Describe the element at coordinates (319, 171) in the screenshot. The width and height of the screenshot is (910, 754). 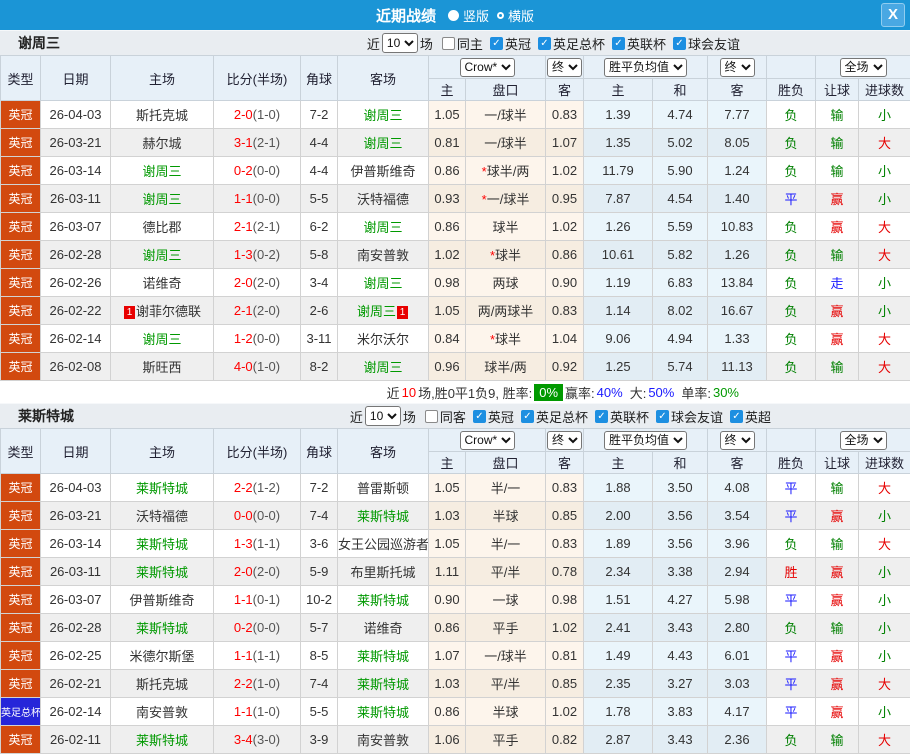
I see `corner-score: 4-4` at that location.